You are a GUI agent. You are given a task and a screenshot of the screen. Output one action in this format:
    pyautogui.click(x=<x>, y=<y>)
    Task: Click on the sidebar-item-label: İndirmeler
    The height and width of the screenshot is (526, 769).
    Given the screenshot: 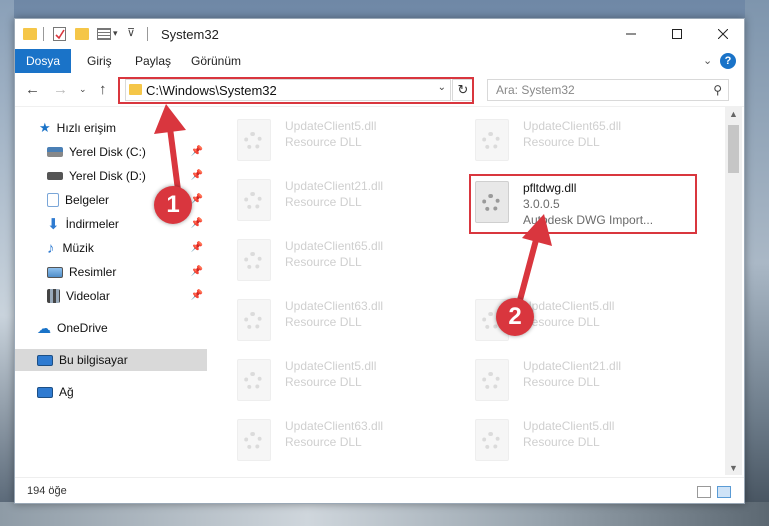 What is the action you would take?
    pyautogui.click(x=92, y=224)
    